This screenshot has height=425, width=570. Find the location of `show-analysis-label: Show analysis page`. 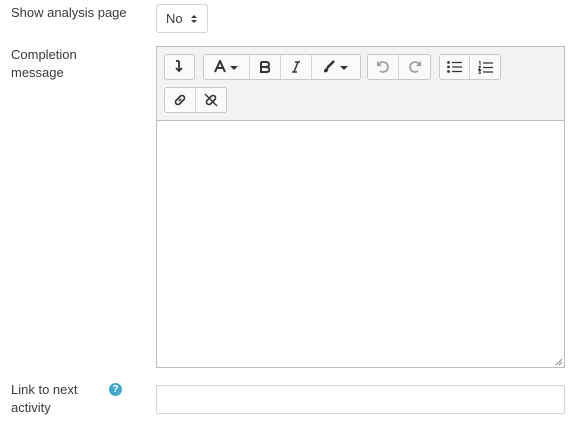

show-analysis-label: Show analysis page is located at coordinates (69, 12).